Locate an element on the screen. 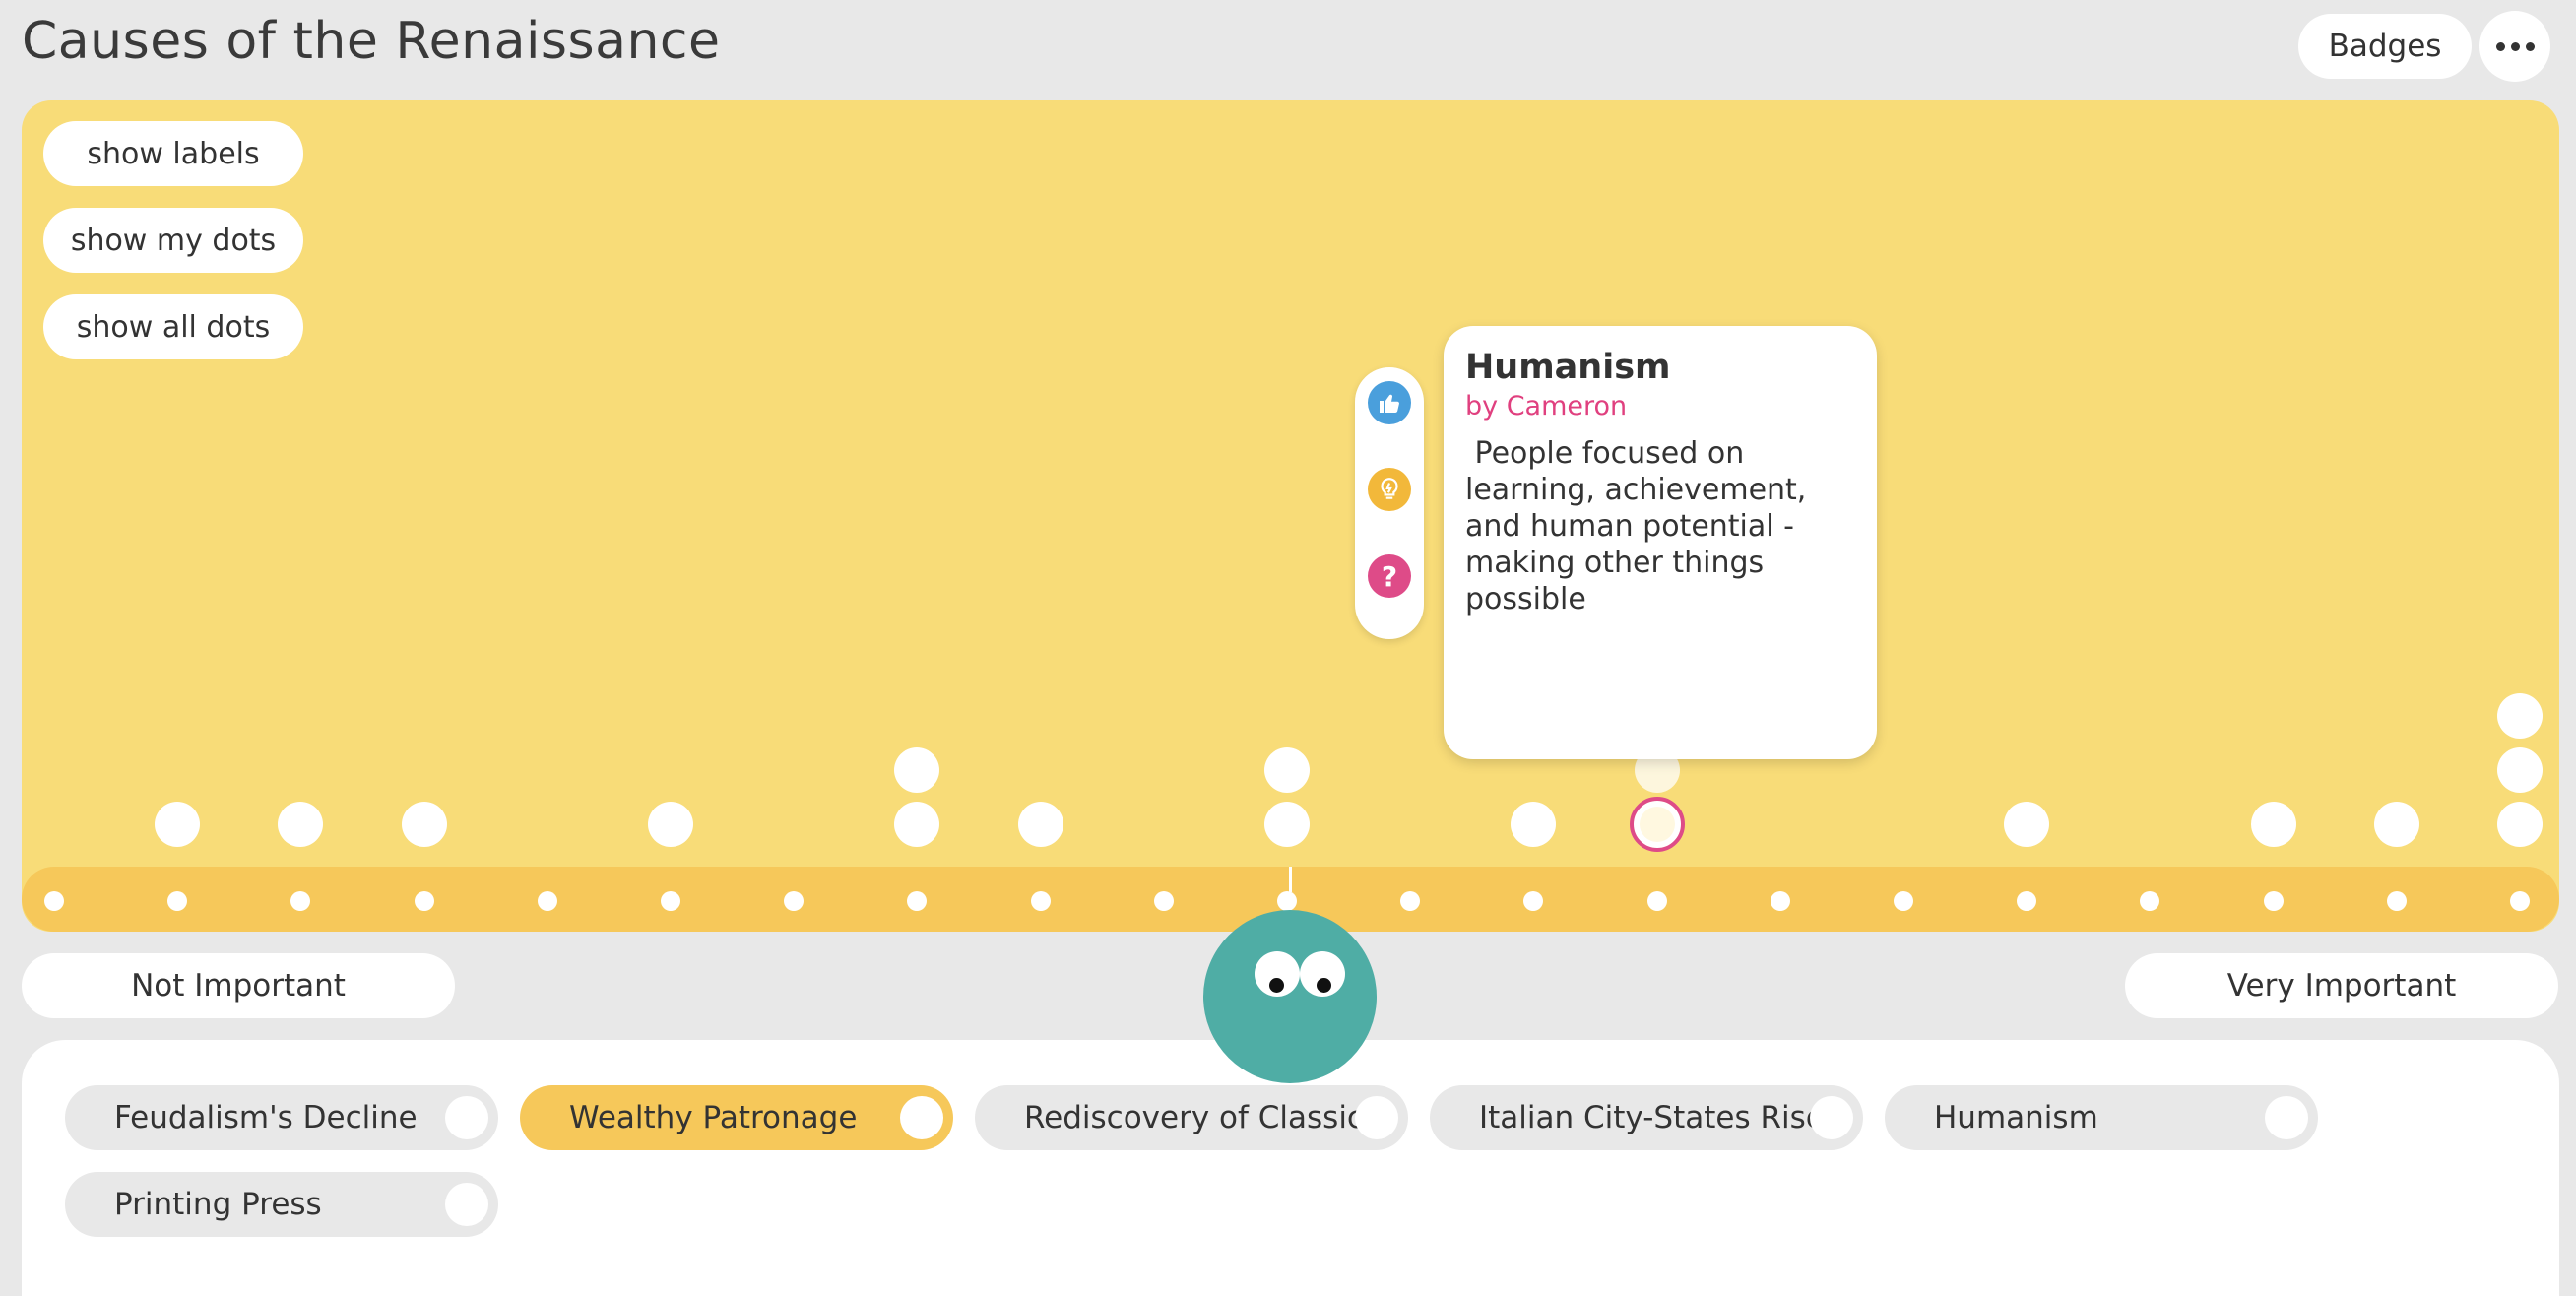 This screenshot has height=1296, width=2576. cause-label: Rediscovery of Classics is located at coordinates (1202, 1117).